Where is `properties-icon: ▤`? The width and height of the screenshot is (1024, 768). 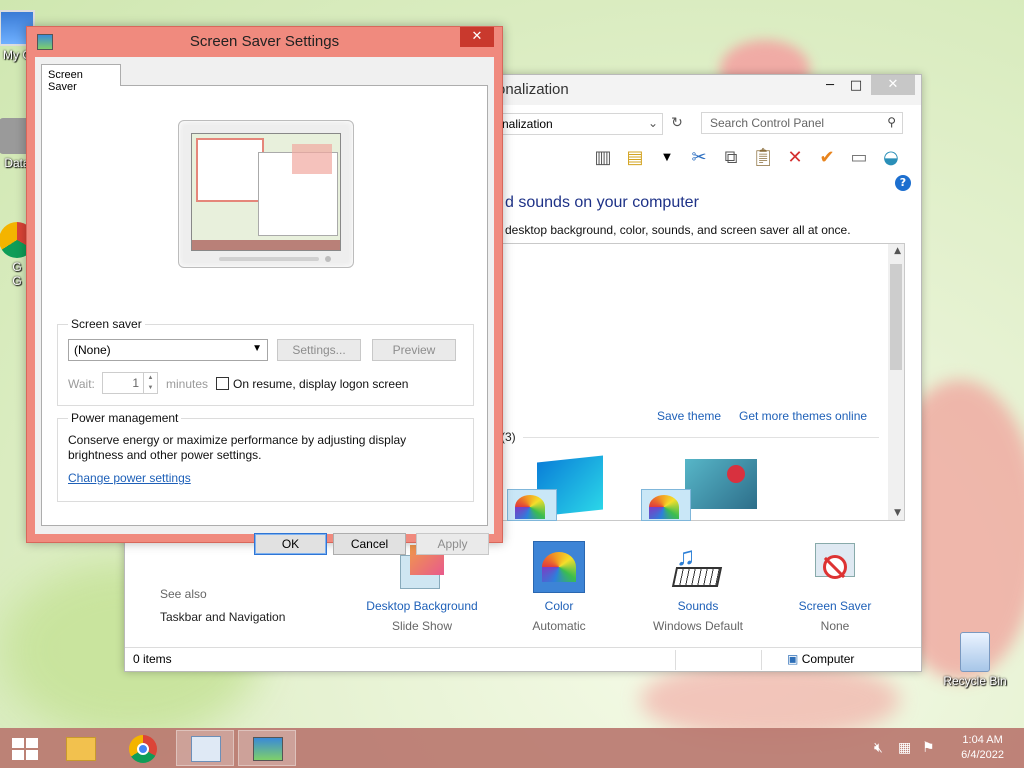 properties-icon: ▤ is located at coordinates (635, 158).